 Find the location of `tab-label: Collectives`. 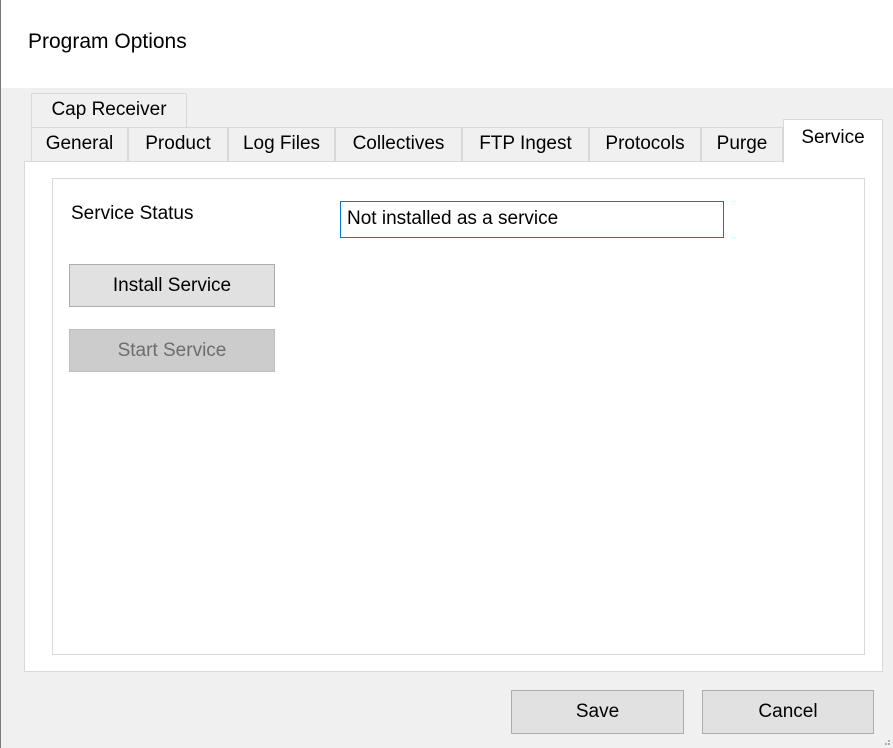

tab-label: Collectives is located at coordinates (398, 143).